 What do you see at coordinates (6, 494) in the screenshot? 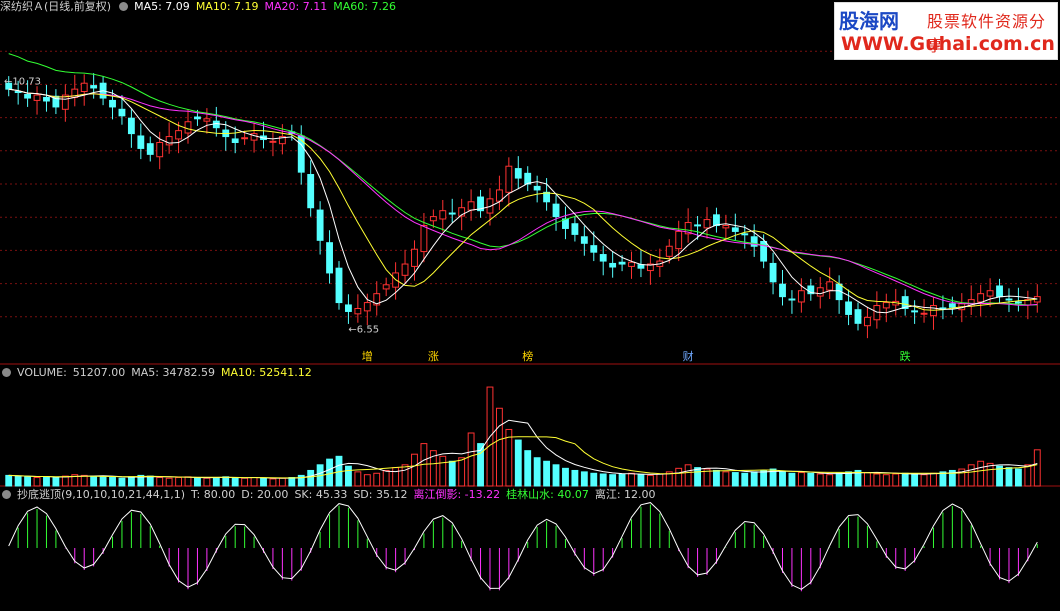
I see `indicator-settings-icon` at bounding box center [6, 494].